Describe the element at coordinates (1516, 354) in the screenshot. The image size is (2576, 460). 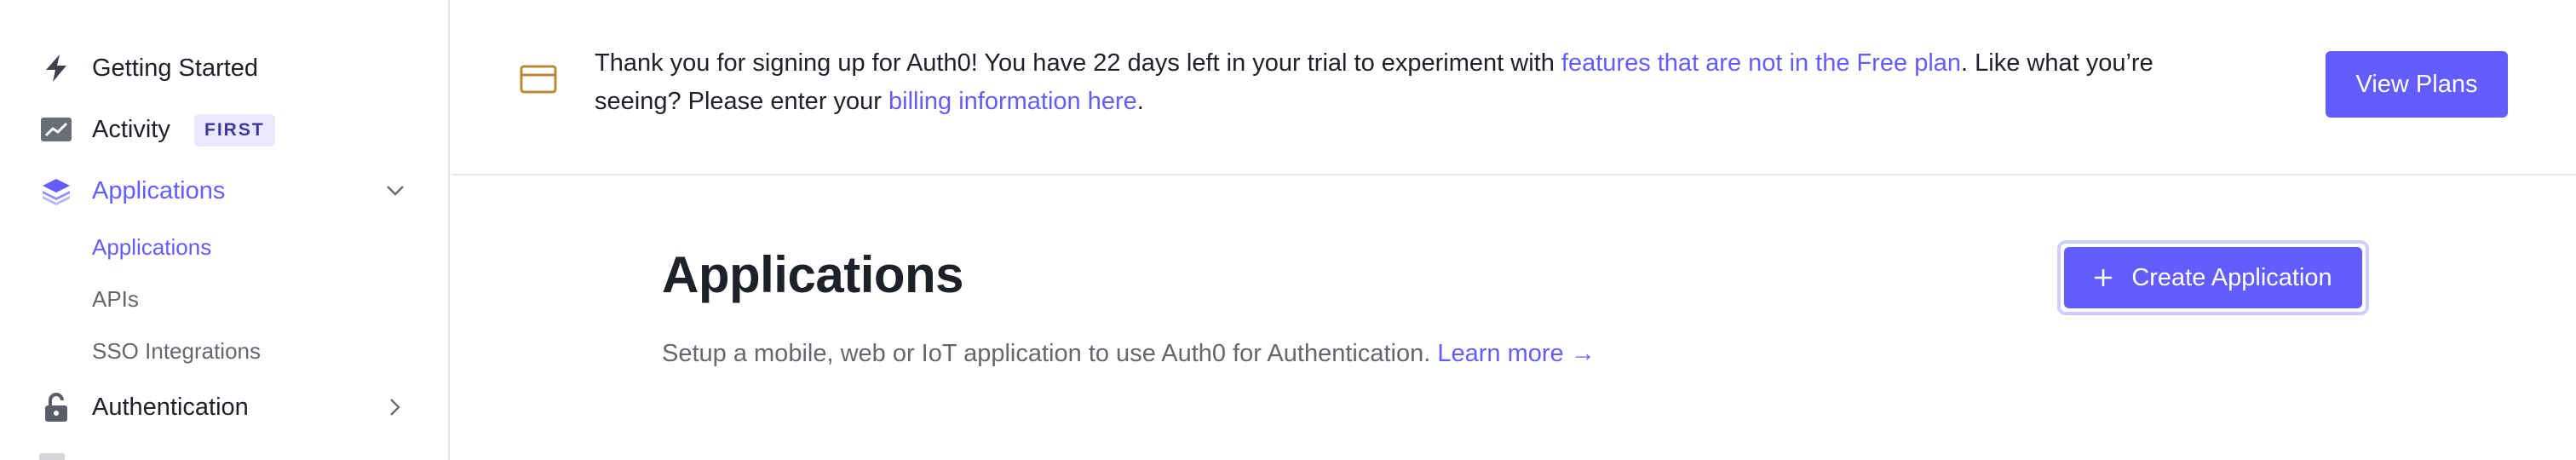
I see `learn-more-link: Learn more →` at that location.